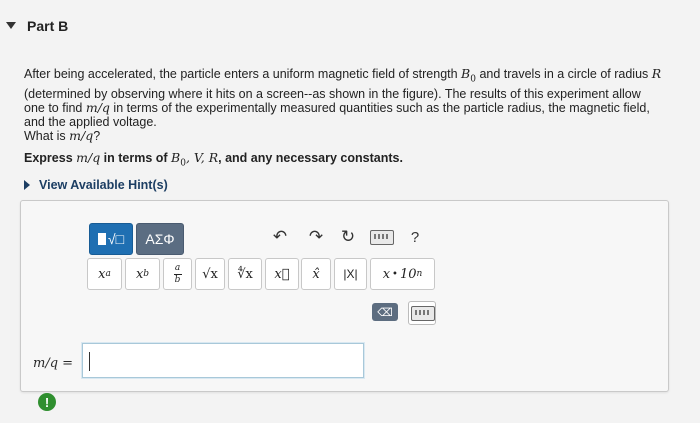 The height and width of the screenshot is (423, 700). I want to click on text-cursor, so click(89, 361).